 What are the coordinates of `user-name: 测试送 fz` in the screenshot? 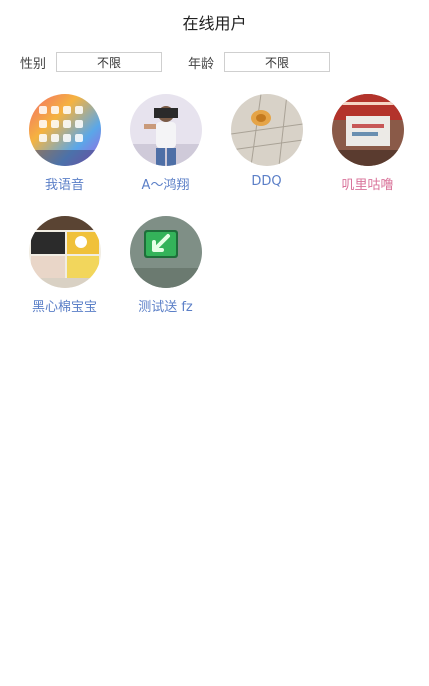 It's located at (165, 307).